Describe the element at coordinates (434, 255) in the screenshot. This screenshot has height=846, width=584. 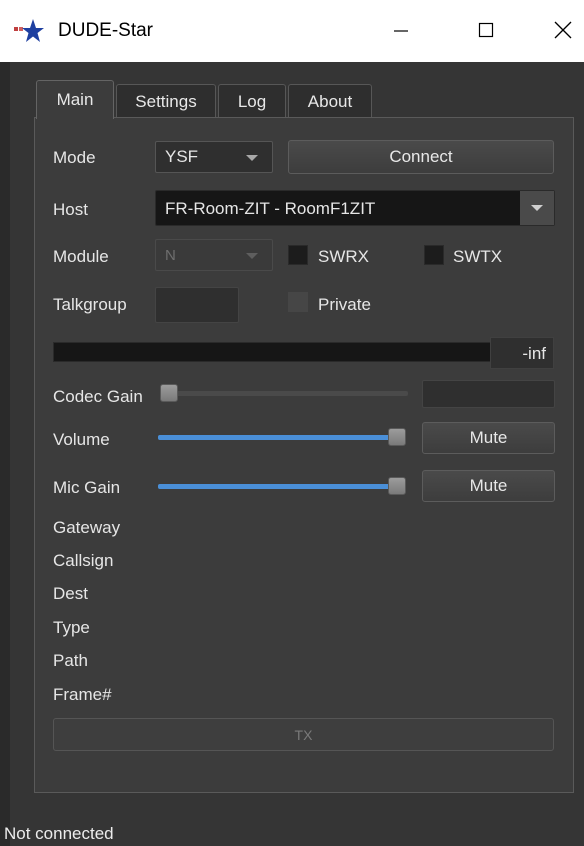
I see `swtx-checkbox` at that location.